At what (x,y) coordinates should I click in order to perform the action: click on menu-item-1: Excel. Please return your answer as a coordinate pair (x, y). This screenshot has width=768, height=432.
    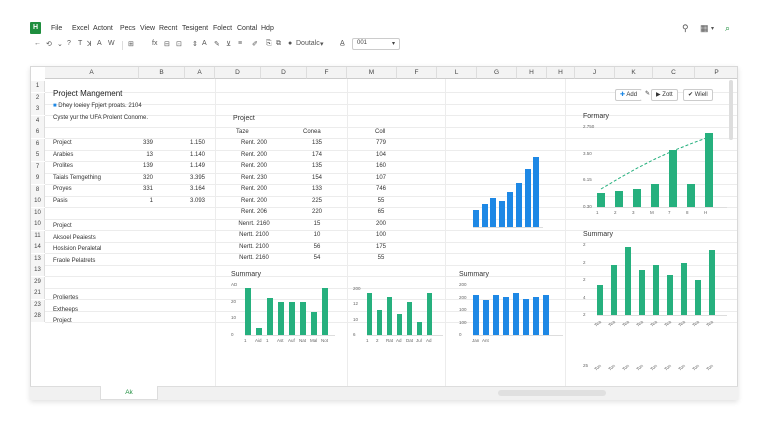
    Looking at the image, I should click on (80, 28).